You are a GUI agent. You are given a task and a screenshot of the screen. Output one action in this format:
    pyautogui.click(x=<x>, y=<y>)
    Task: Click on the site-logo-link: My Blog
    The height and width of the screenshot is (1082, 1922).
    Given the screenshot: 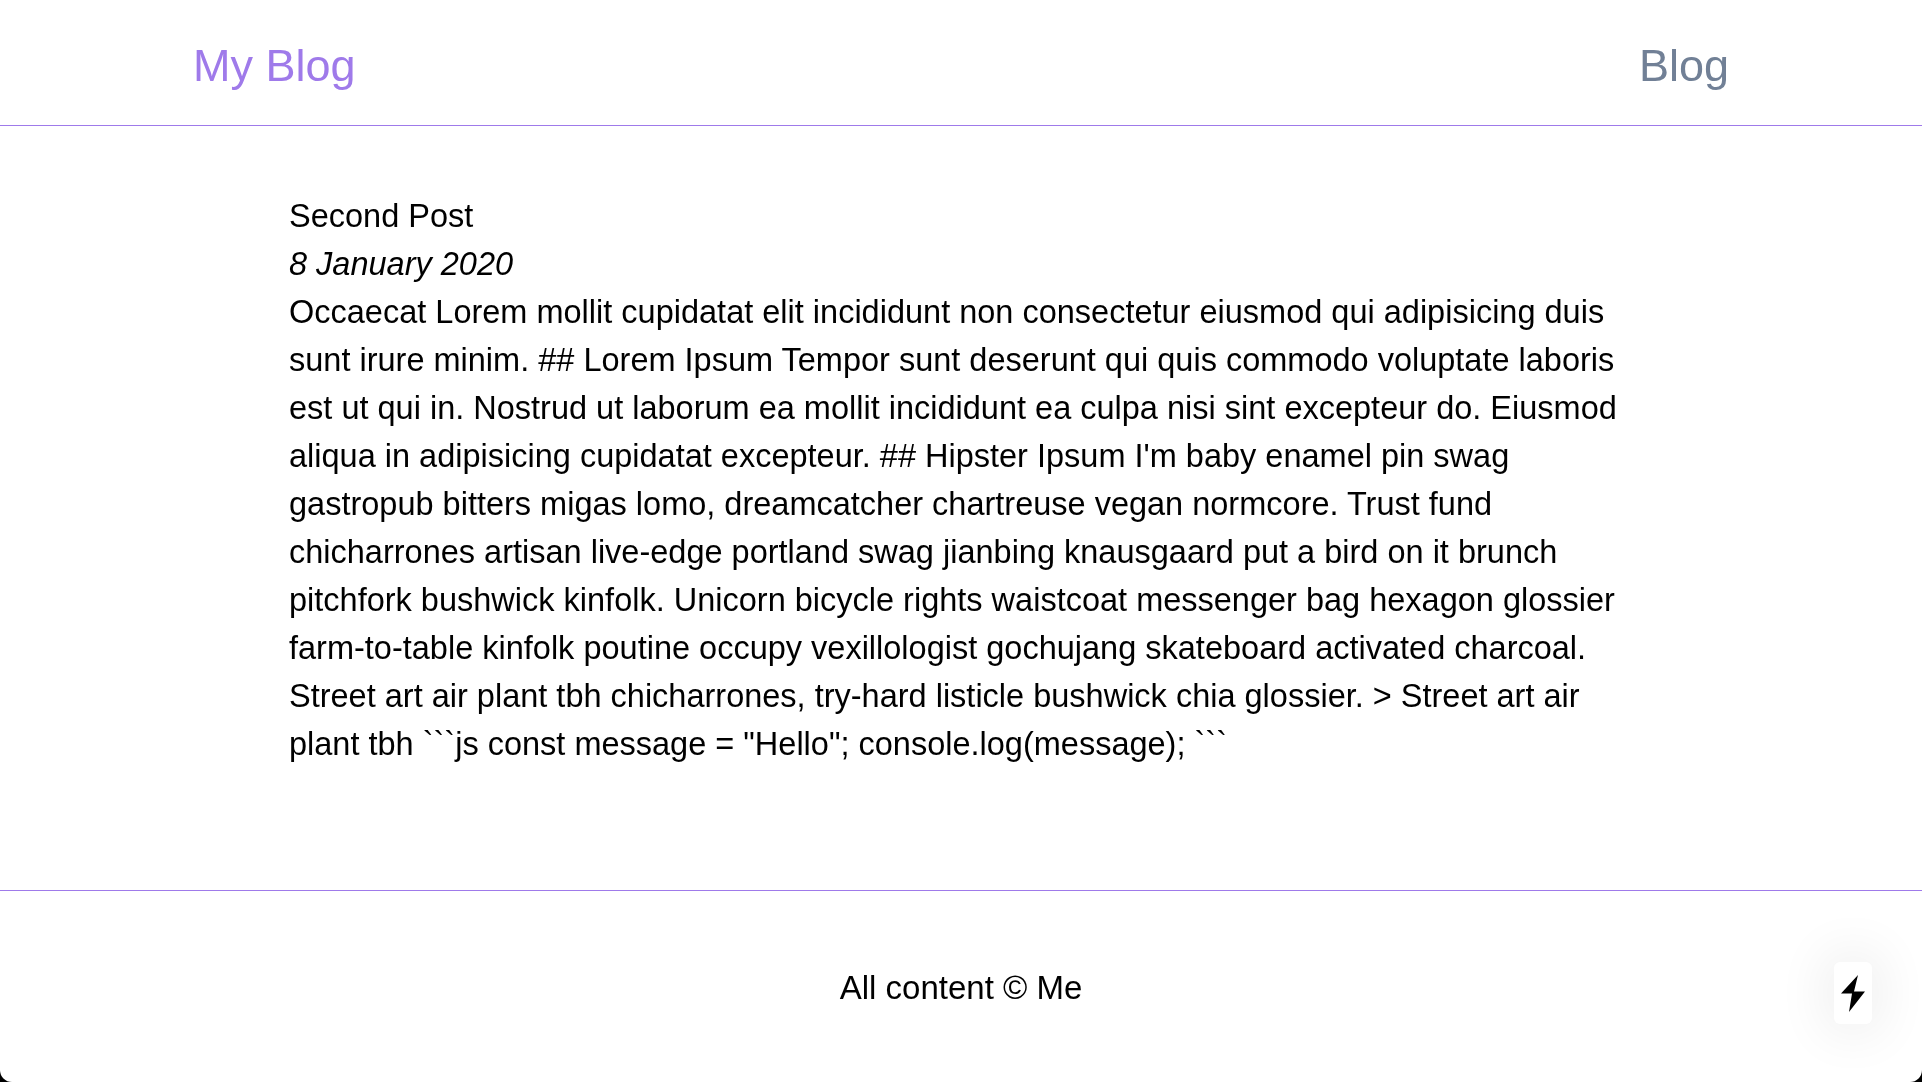 What is the action you would take?
    pyautogui.click(x=274, y=66)
    